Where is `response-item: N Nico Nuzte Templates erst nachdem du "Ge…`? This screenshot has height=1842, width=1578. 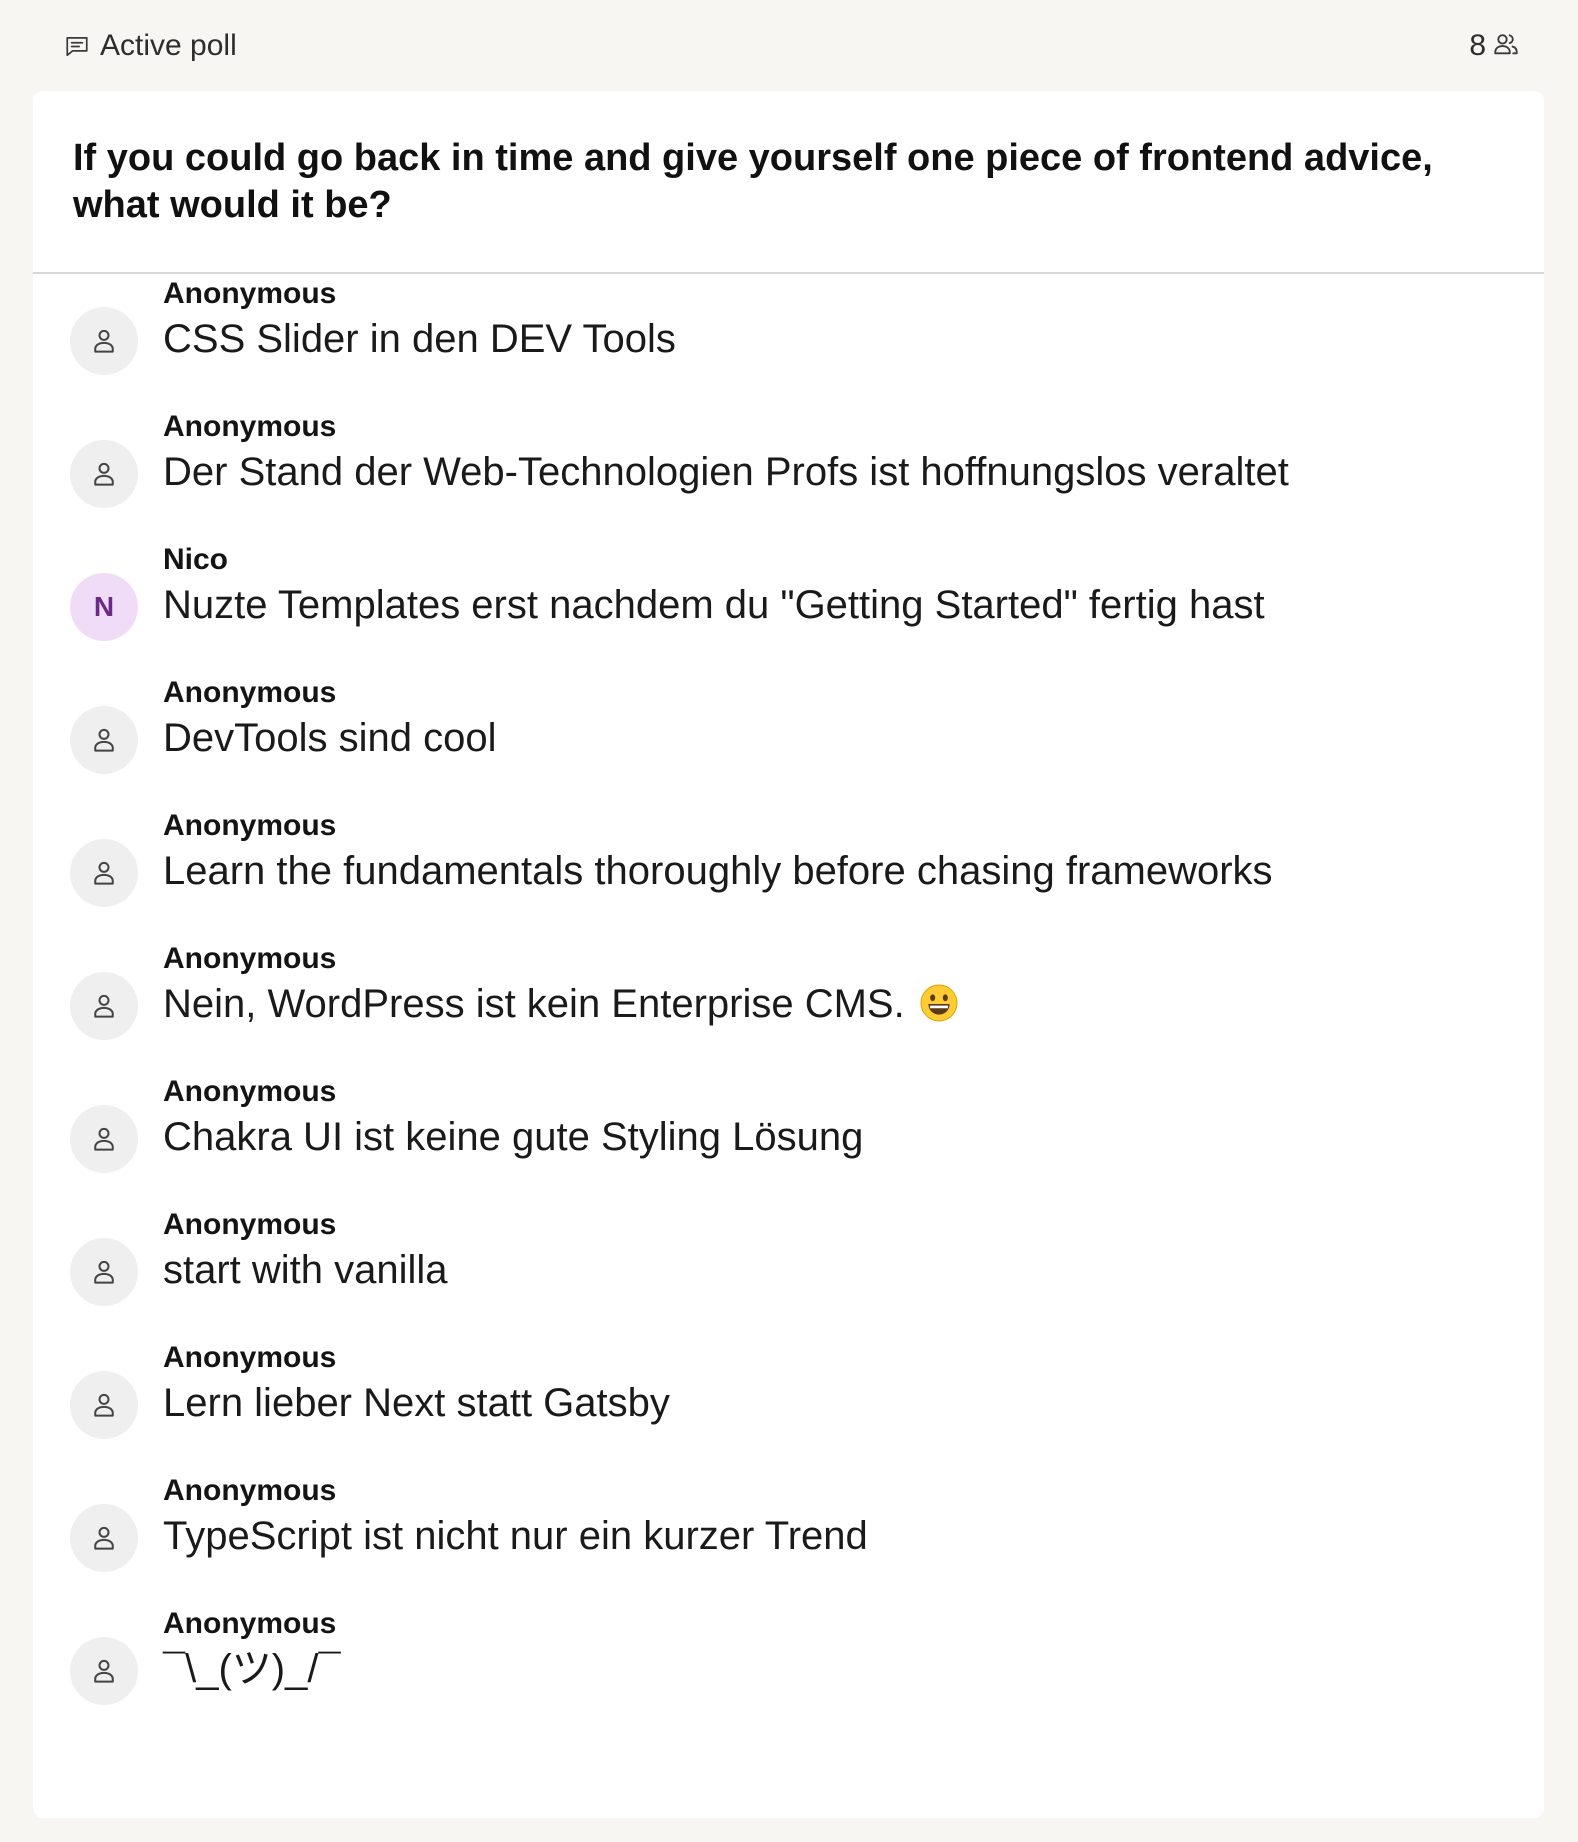 response-item: N Nico Nuzte Templates erst nachdem du "Ge… is located at coordinates (788, 608).